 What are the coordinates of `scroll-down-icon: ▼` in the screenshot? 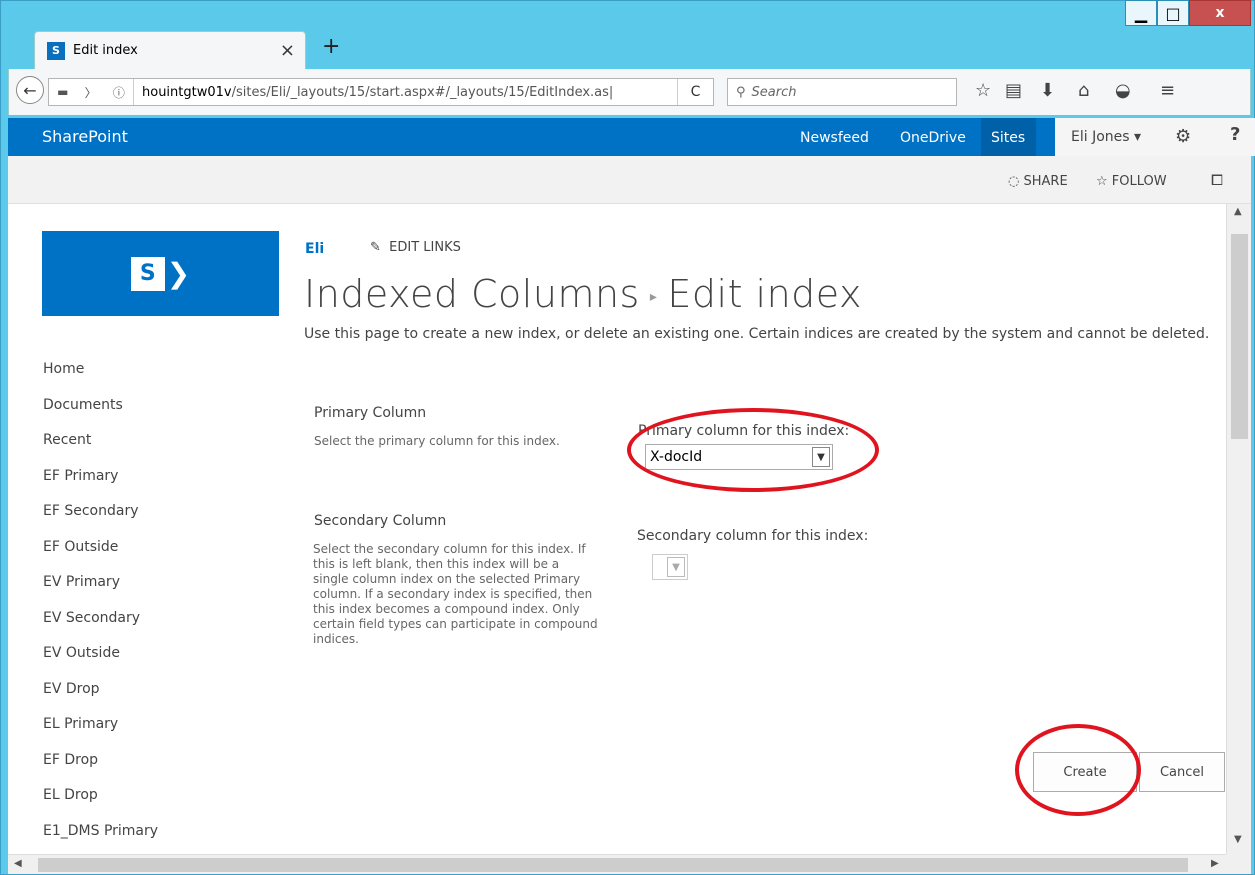 It's located at (1238, 839).